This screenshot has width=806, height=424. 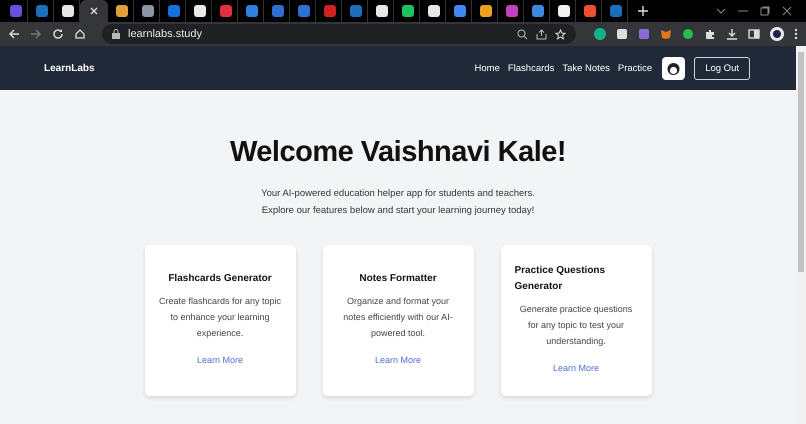 I want to click on lock-icon, so click(x=116, y=34).